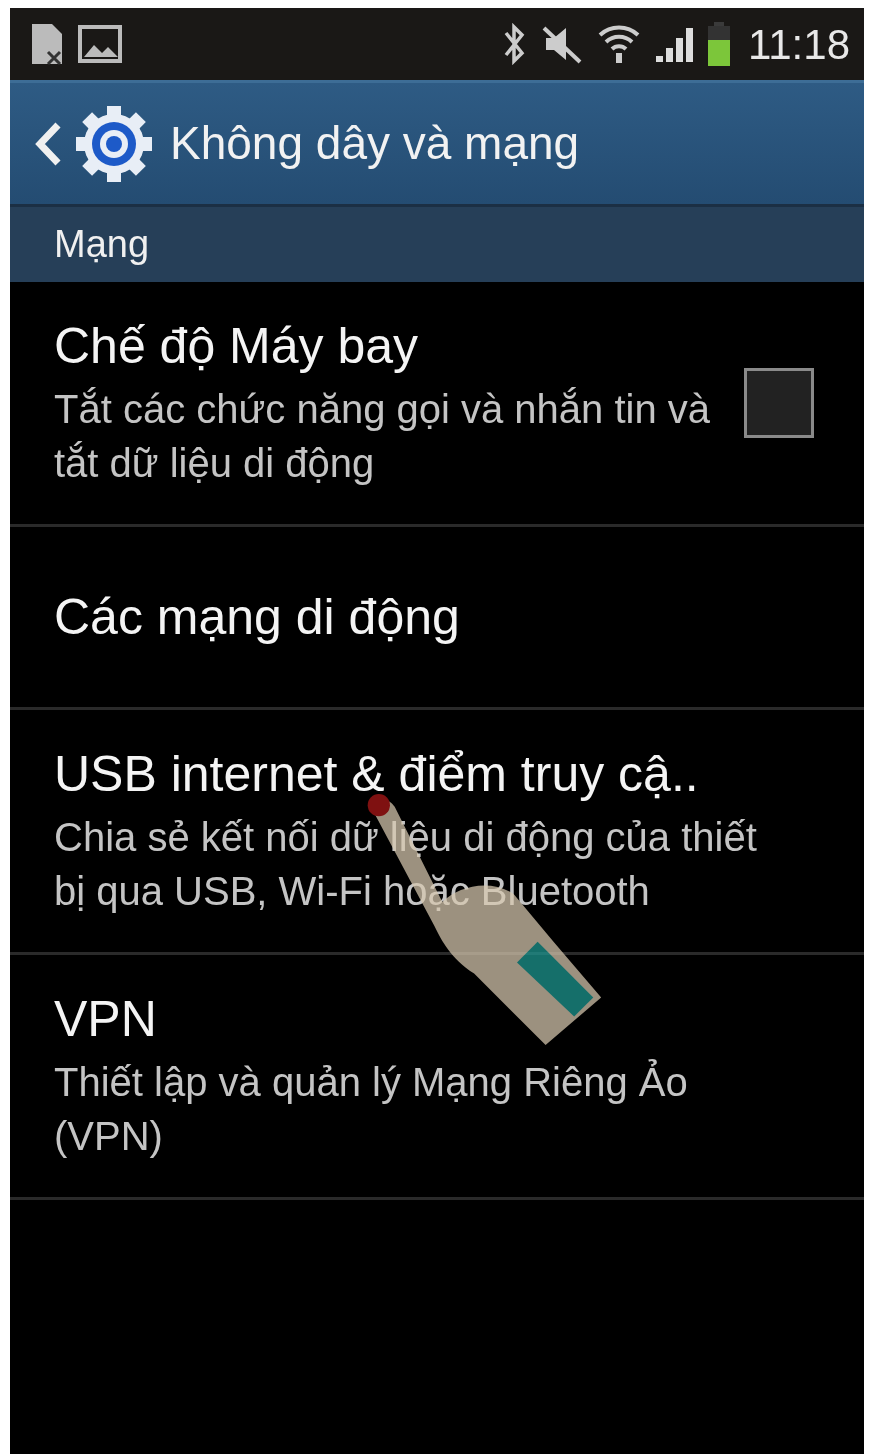 This screenshot has height=1454, width=870. I want to click on clock-time: 11:18, so click(799, 44).